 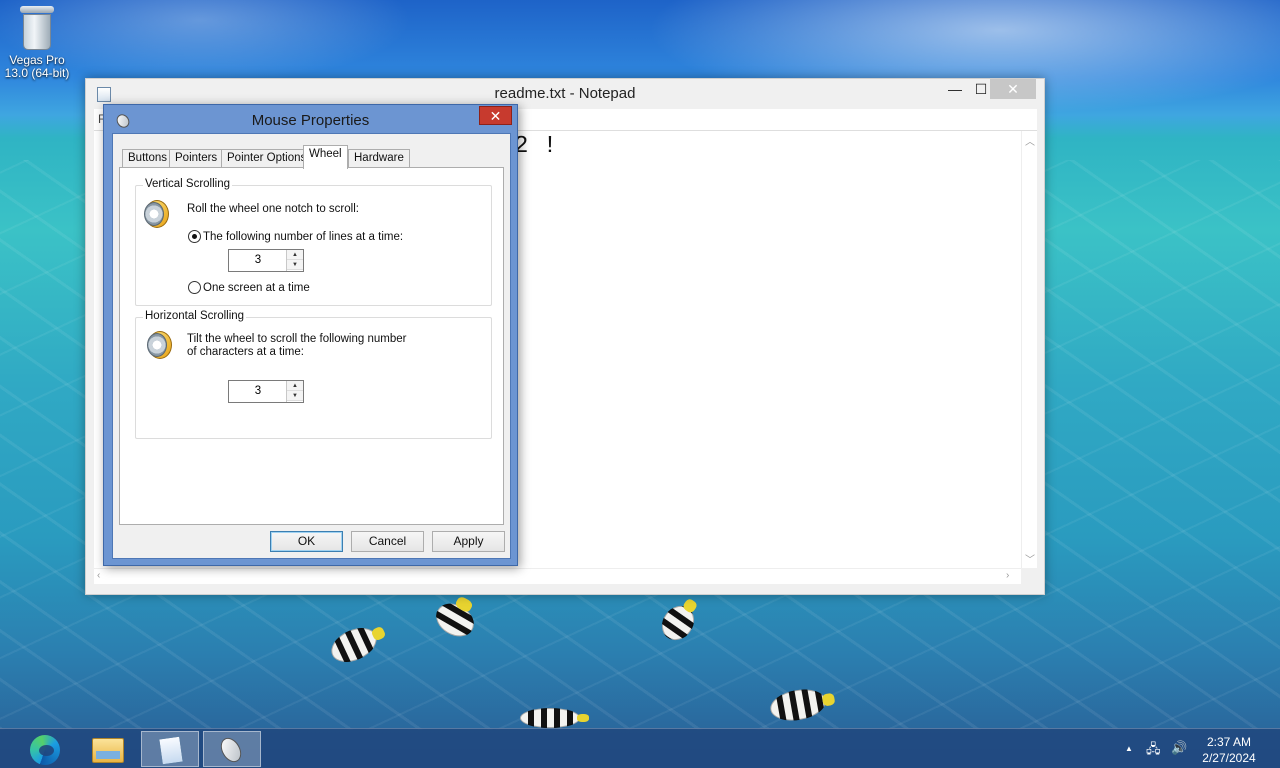 I want to click on lines-value: 3, so click(x=258, y=260).